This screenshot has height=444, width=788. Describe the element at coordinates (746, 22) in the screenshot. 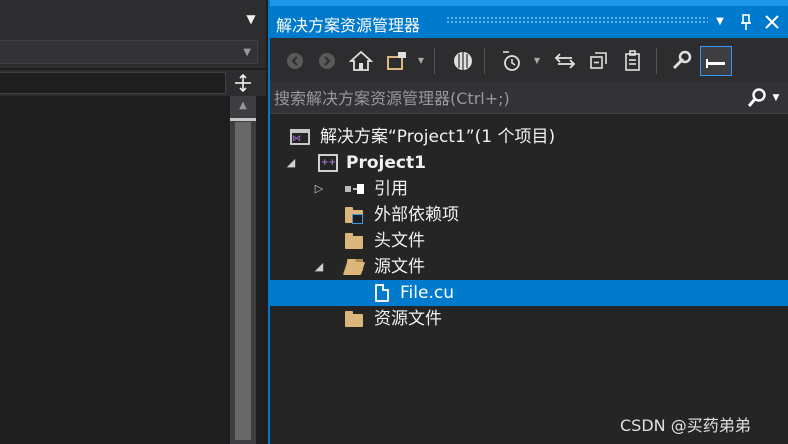

I see `pin-icon` at that location.